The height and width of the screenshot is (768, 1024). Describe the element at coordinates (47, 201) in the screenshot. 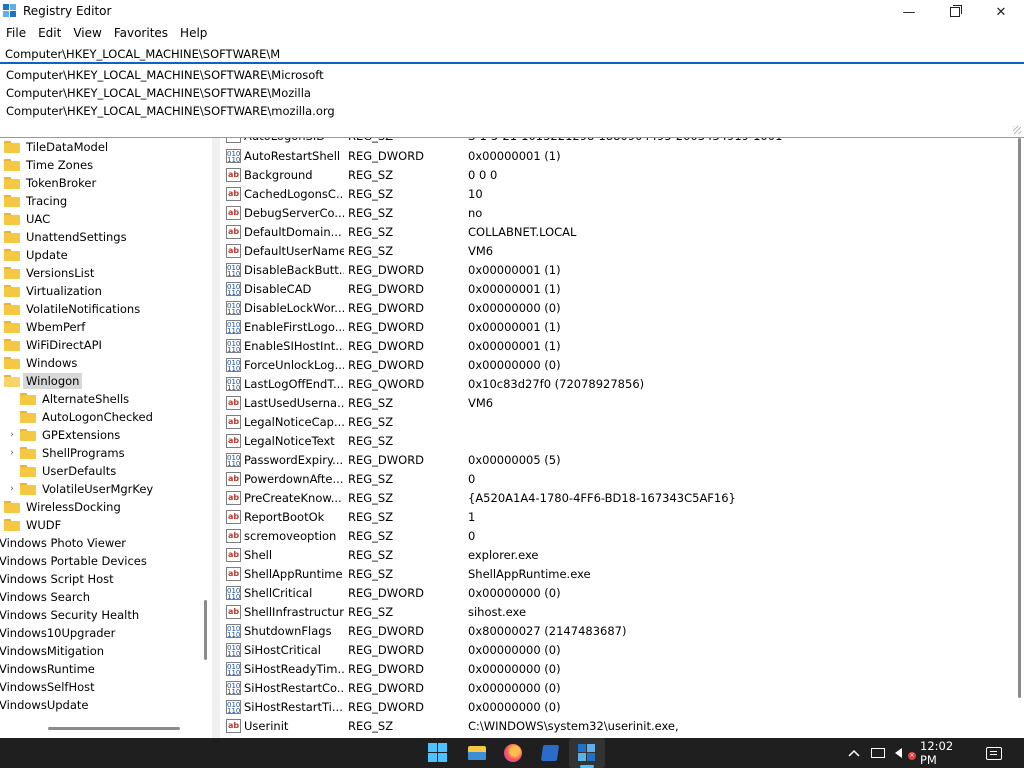

I see `tree-item-label: Tracing` at that location.